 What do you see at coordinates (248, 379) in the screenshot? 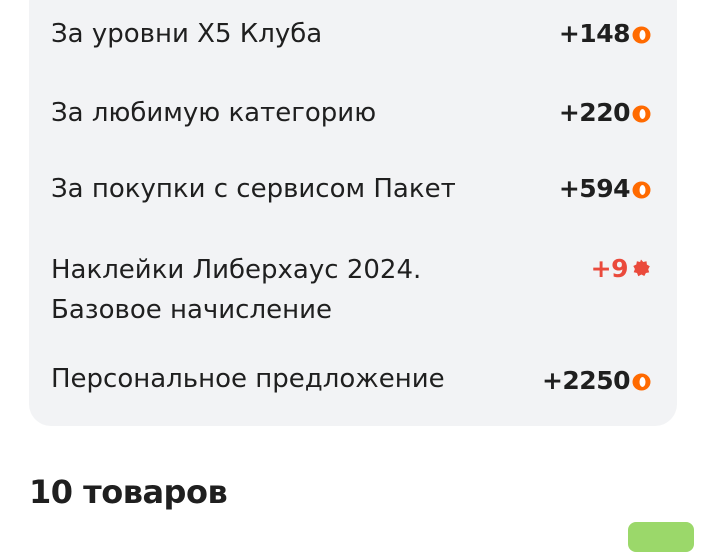
I see `bonus-row-label: Персональное предложение` at bounding box center [248, 379].